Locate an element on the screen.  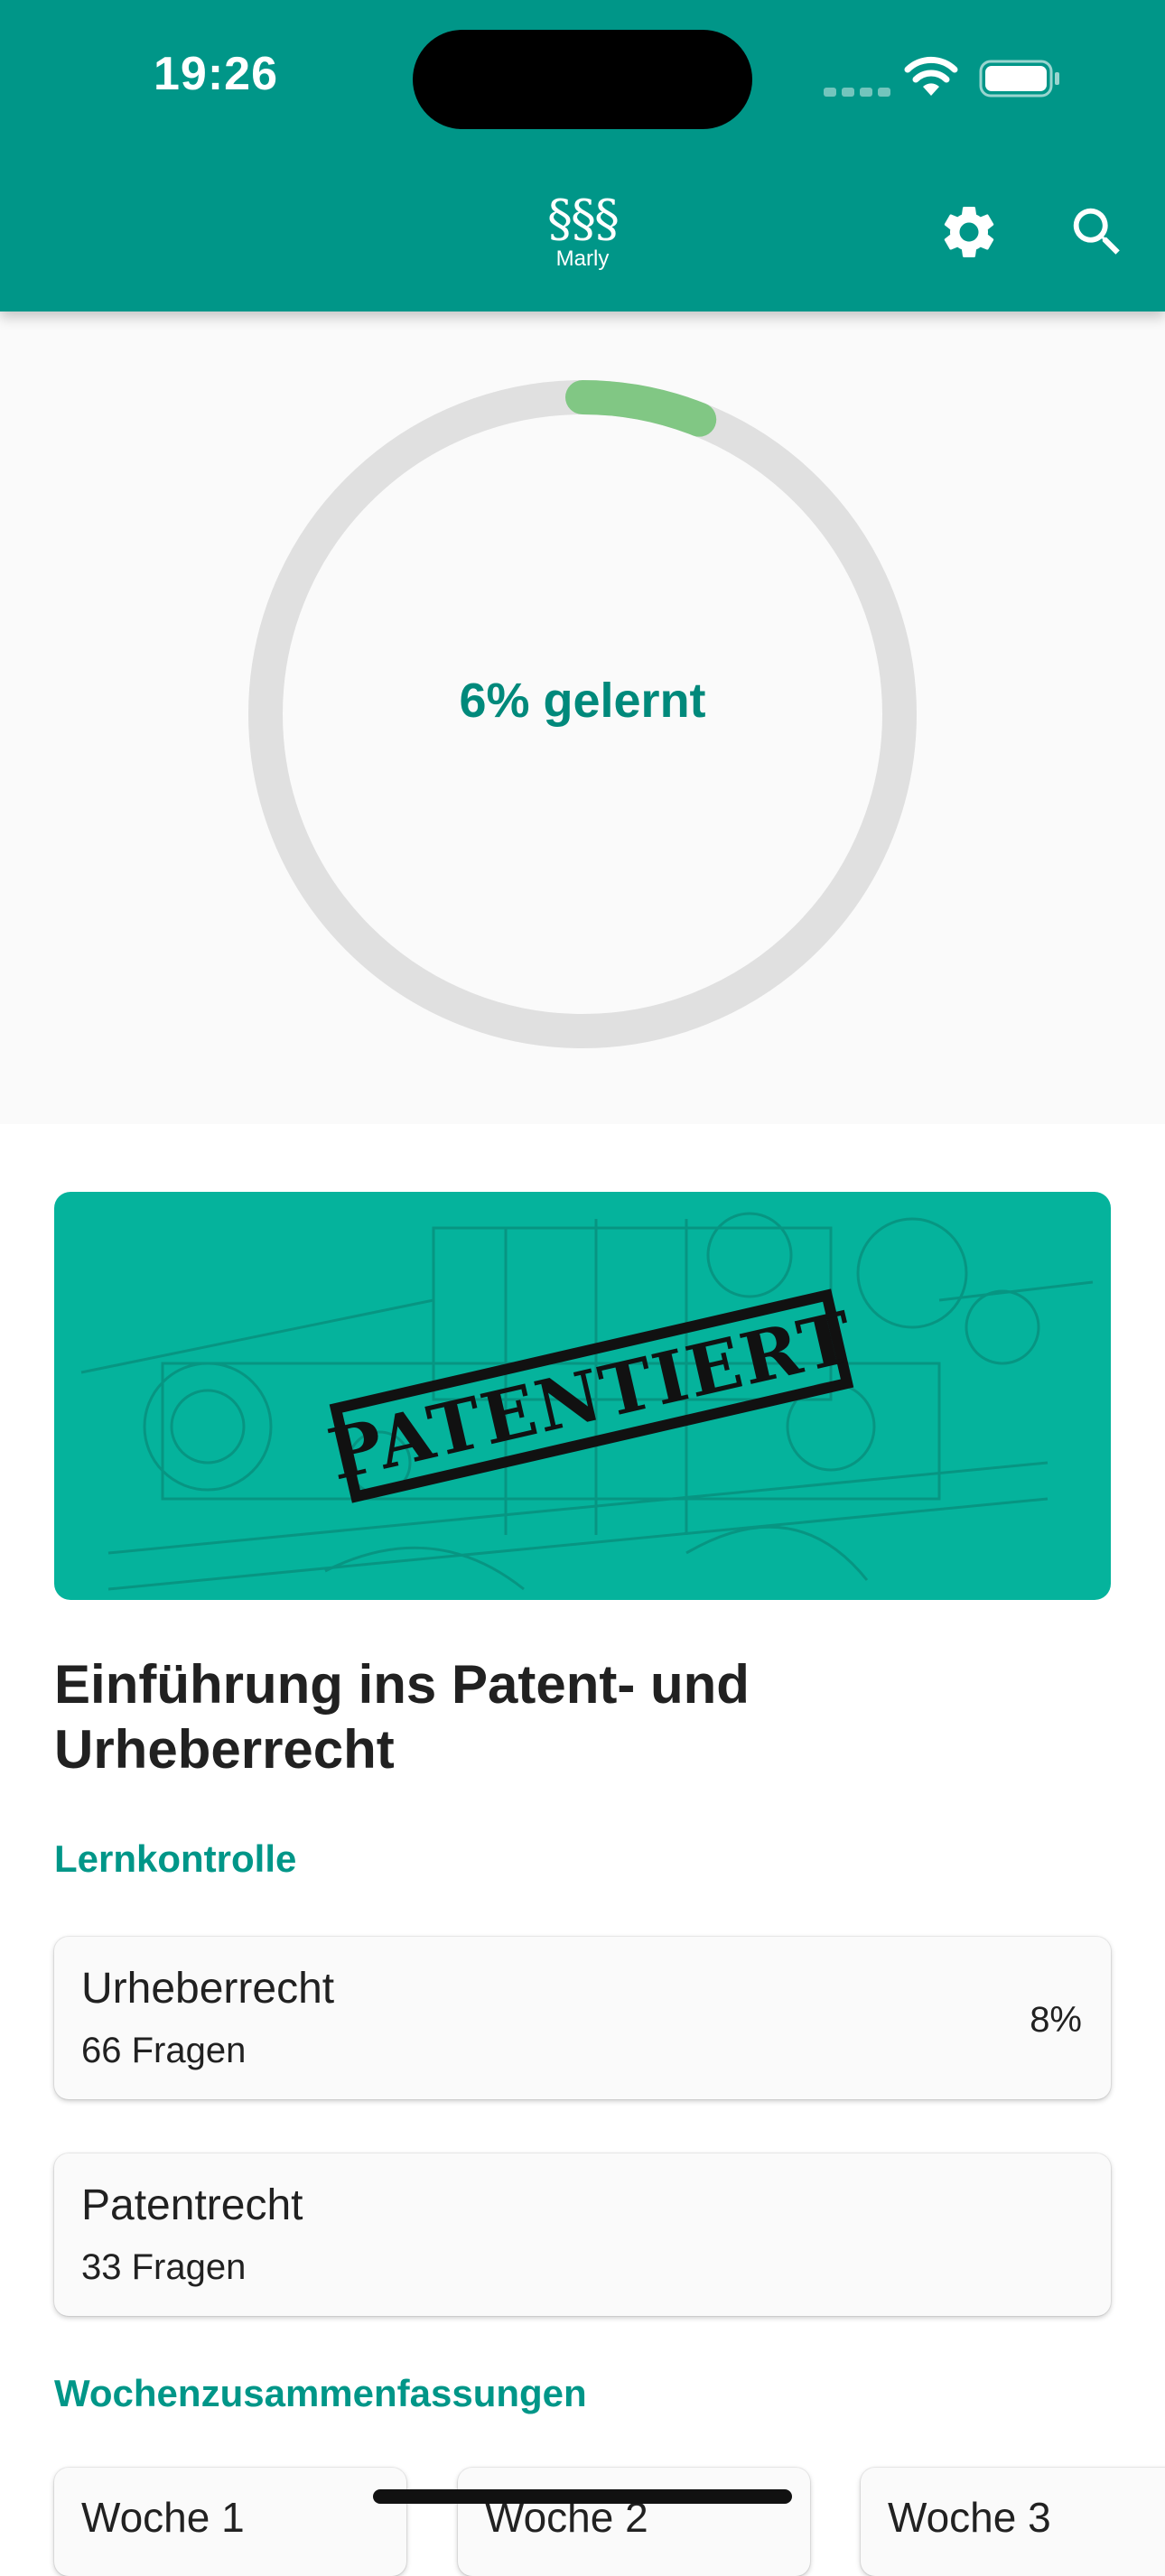
app-logo: §§§ Marly is located at coordinates (582, 233).